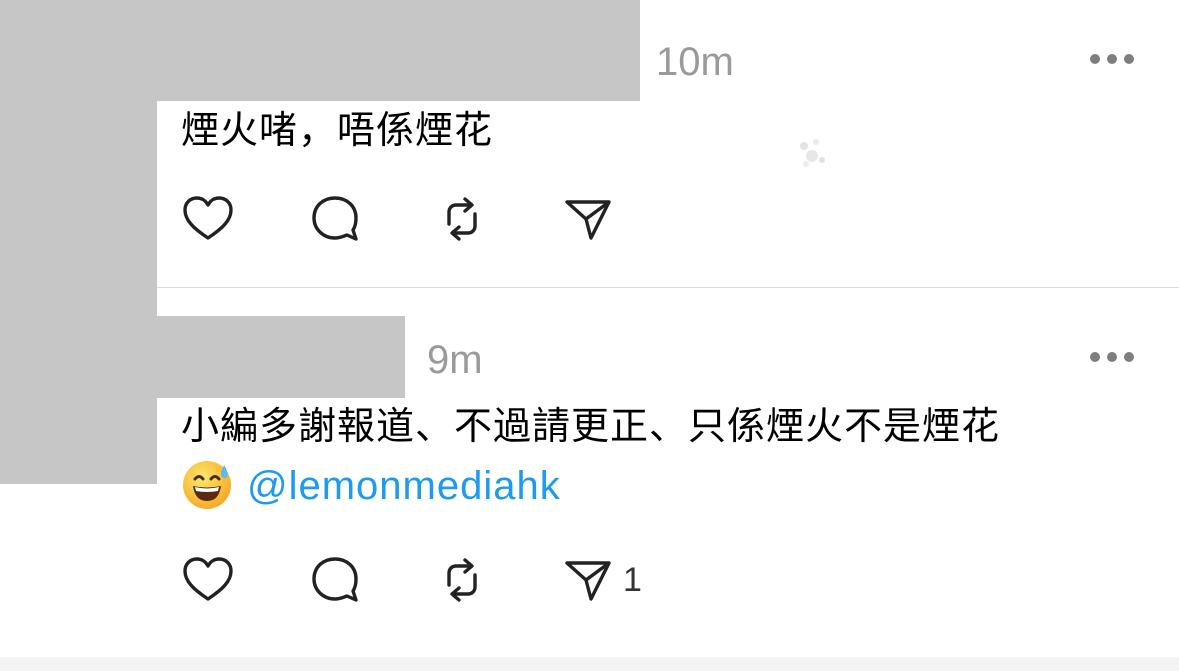  I want to click on post-timestamp: 10m, so click(695, 62).